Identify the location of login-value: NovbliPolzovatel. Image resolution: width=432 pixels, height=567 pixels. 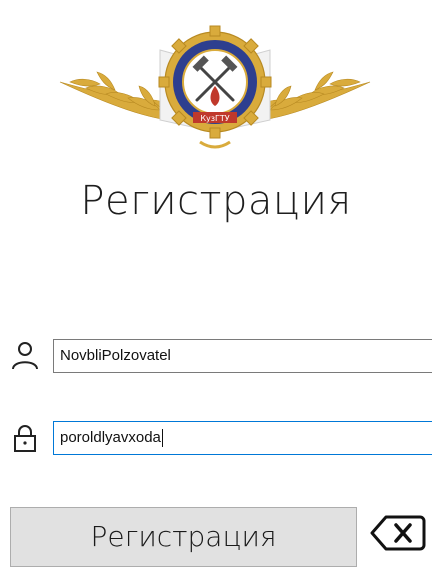
(115, 355).